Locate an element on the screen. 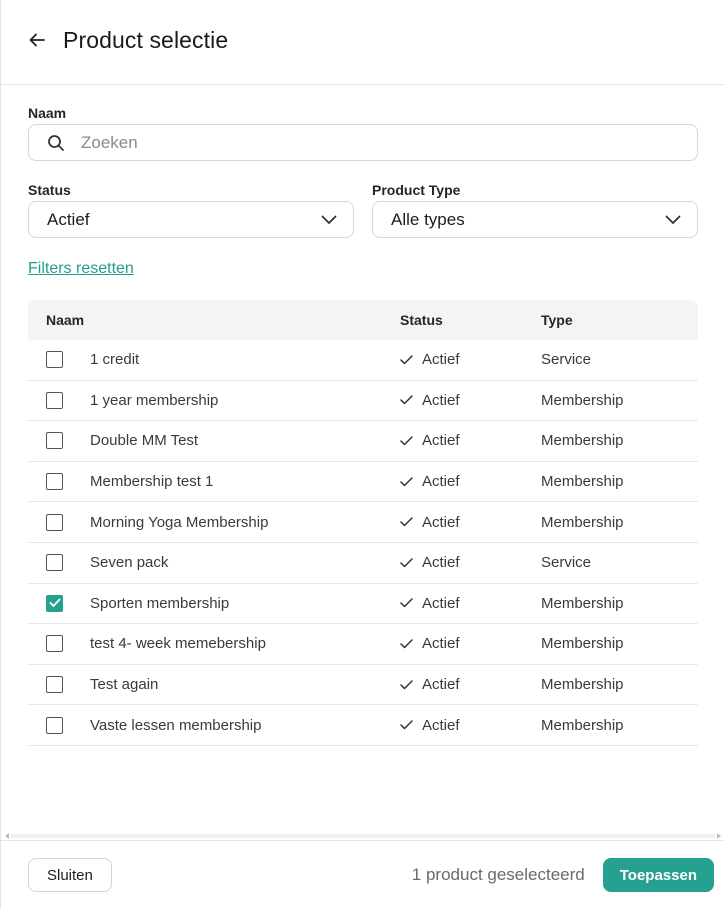 Image resolution: width=724 pixels, height=909 pixels. product-type-filter-label: Product Type is located at coordinates (416, 190).